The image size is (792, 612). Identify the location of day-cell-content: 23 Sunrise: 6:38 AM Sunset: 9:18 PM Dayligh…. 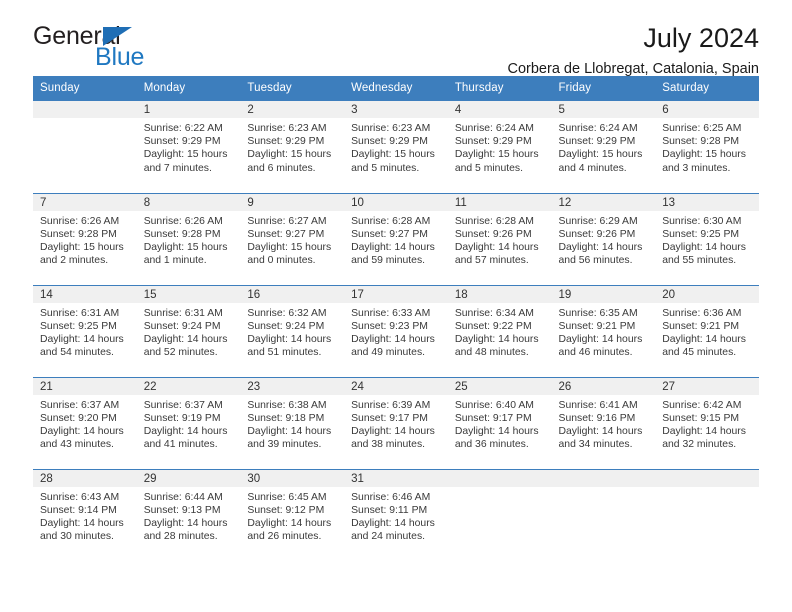
(292, 423).